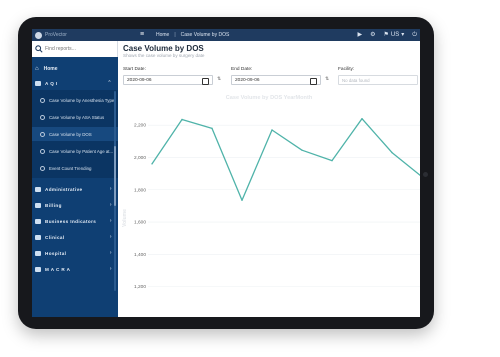  Describe the element at coordinates (70, 134) in the screenshot. I see `sidebar-item-label: Case Volume by DOS` at that location.